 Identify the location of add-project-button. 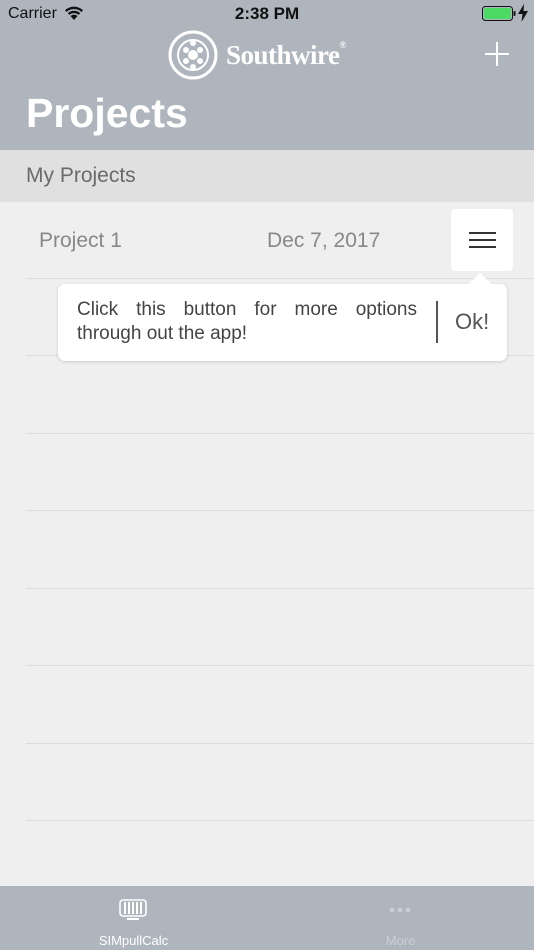
(497, 54).